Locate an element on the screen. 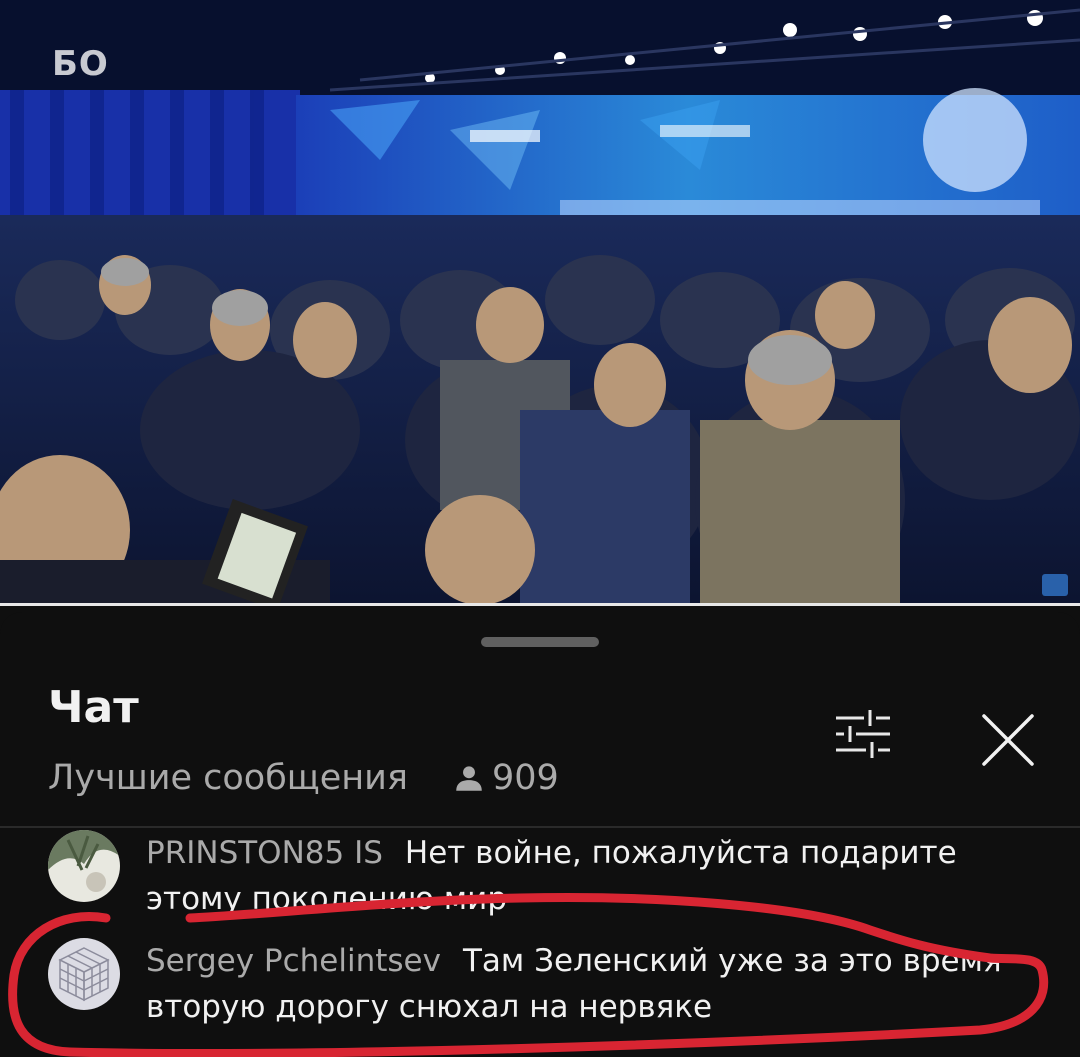 The image size is (1080, 1057). close-icon is located at coordinates (1008, 740).